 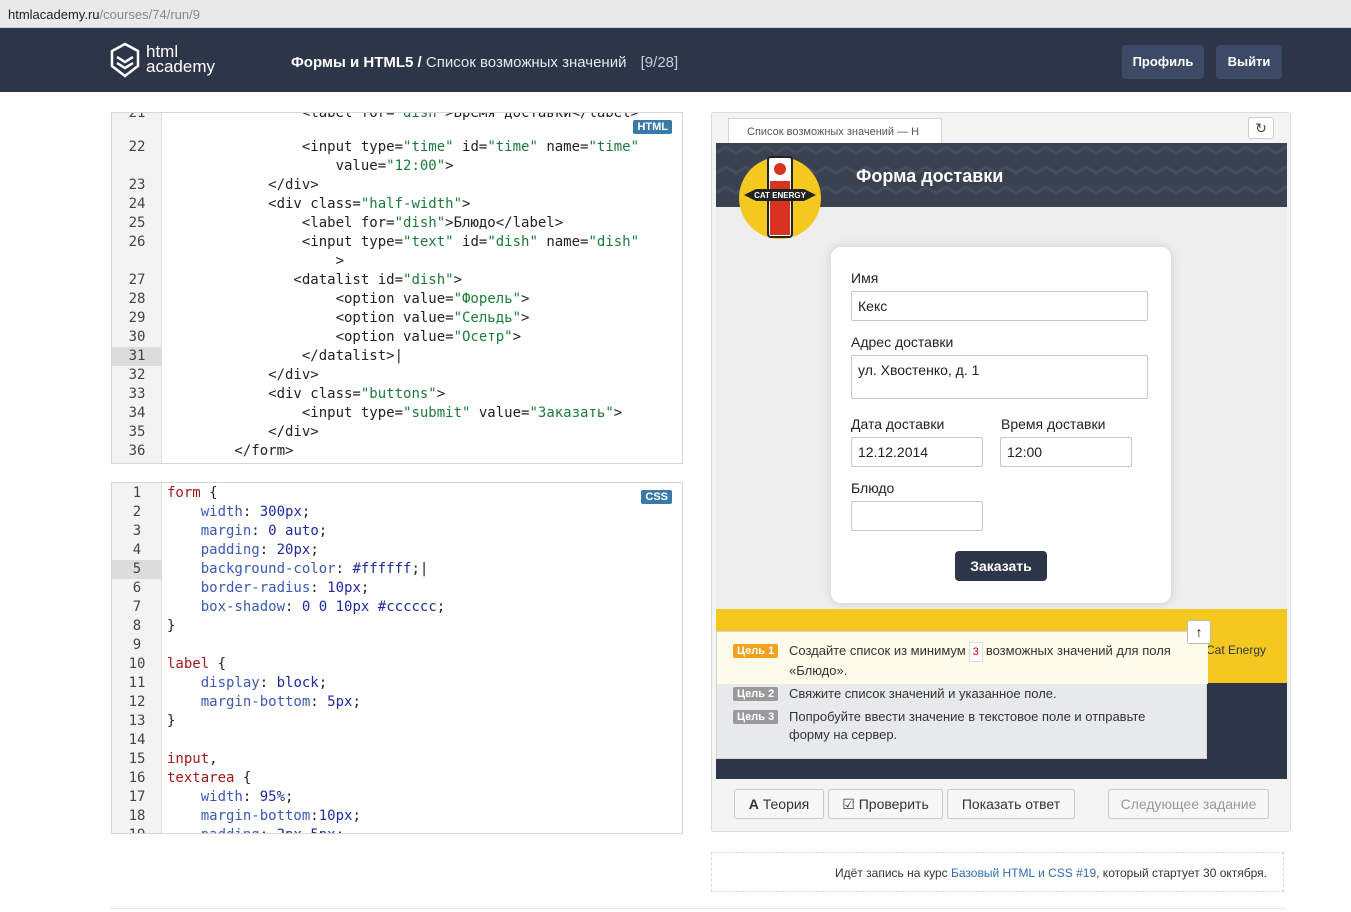 What do you see at coordinates (285, 356) in the screenshot?
I see `code-line: </datalist>|` at bounding box center [285, 356].